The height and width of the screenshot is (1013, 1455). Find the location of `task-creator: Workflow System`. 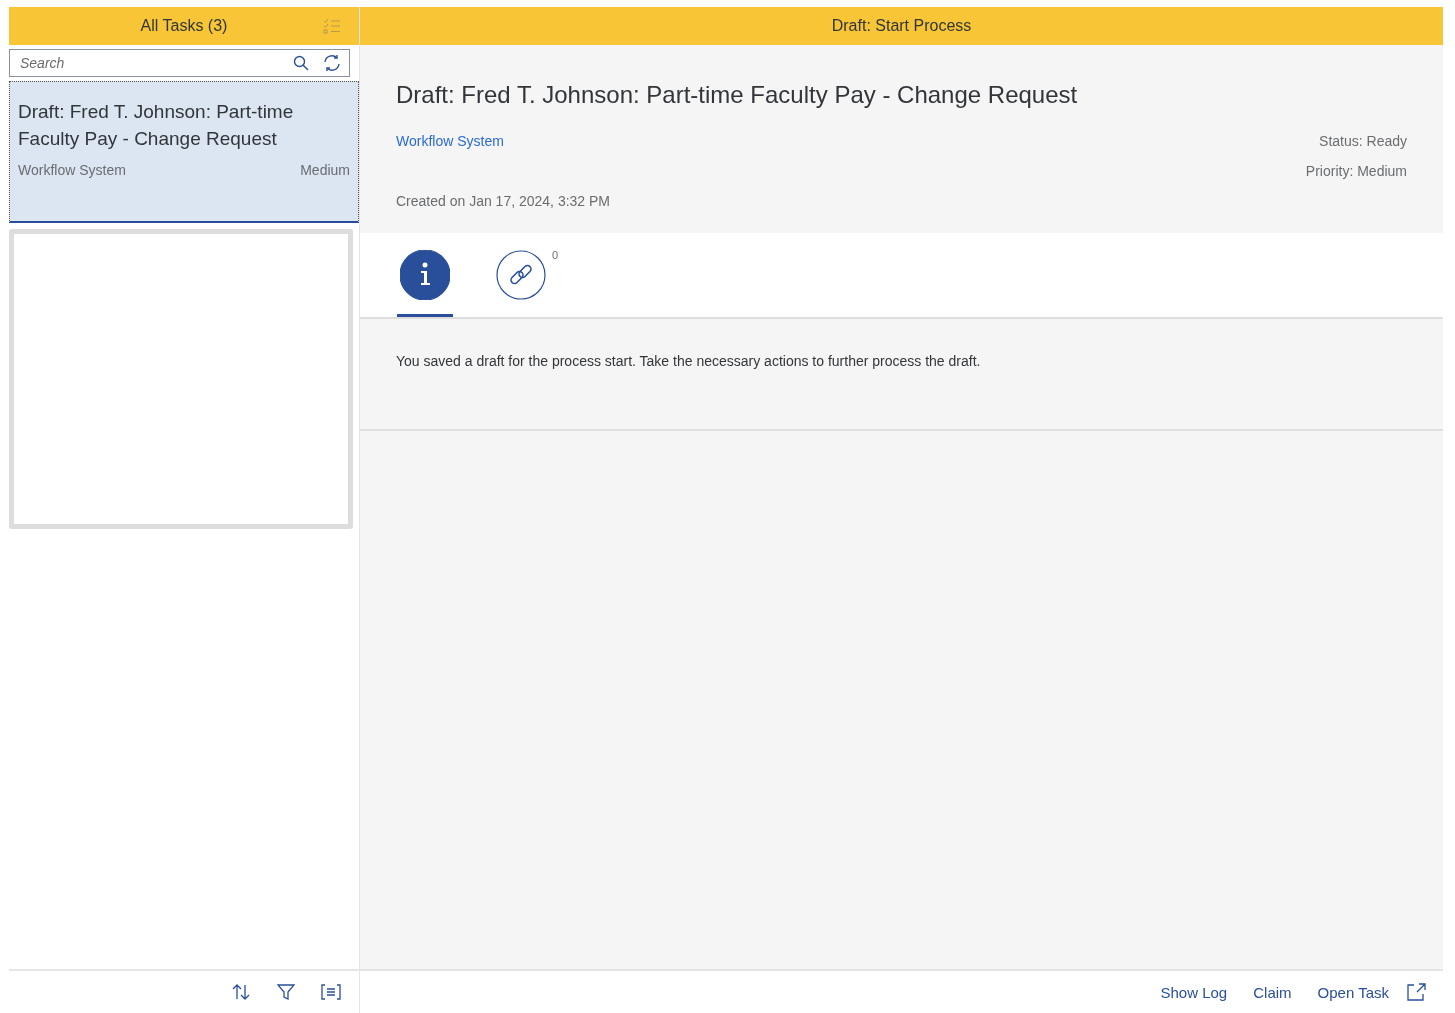

task-creator: Workflow System is located at coordinates (72, 170).